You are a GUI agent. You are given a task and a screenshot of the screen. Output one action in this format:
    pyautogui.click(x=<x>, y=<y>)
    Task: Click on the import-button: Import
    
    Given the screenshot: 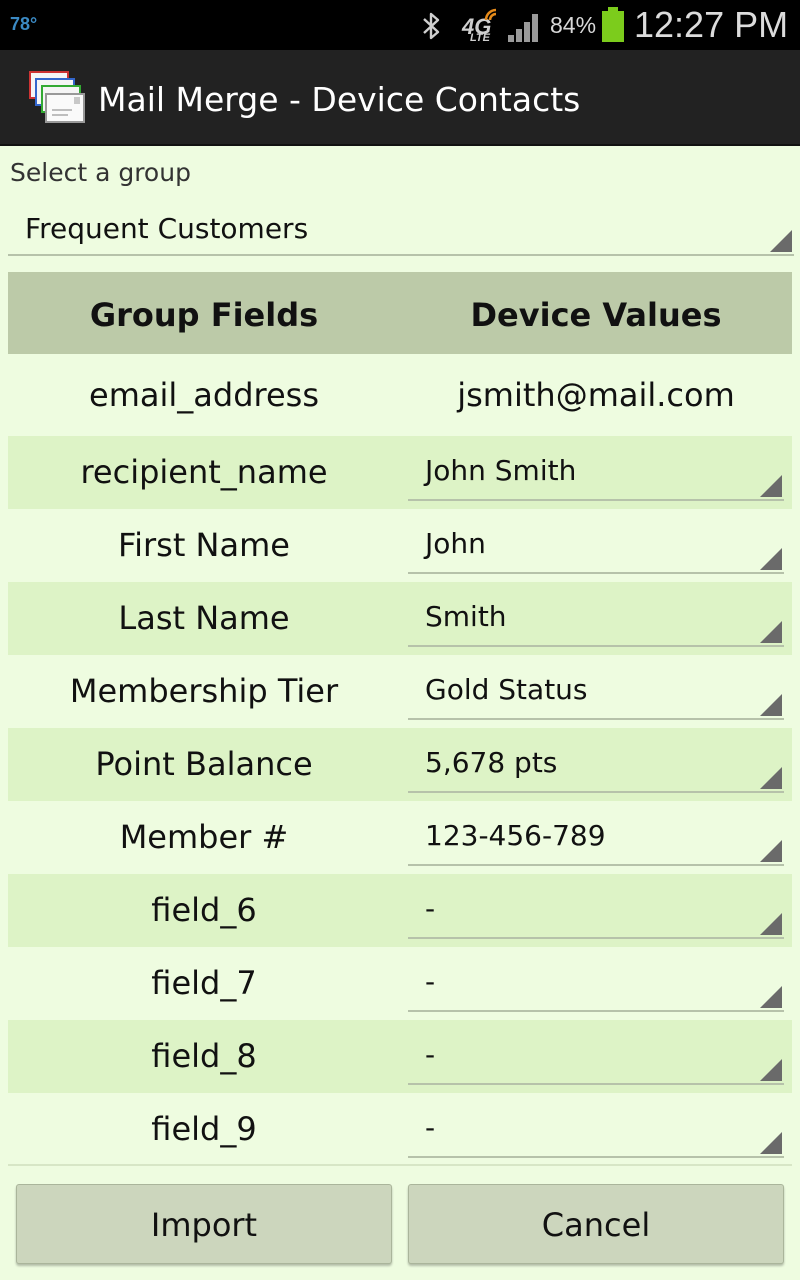 What is the action you would take?
    pyautogui.click(x=204, y=1224)
    